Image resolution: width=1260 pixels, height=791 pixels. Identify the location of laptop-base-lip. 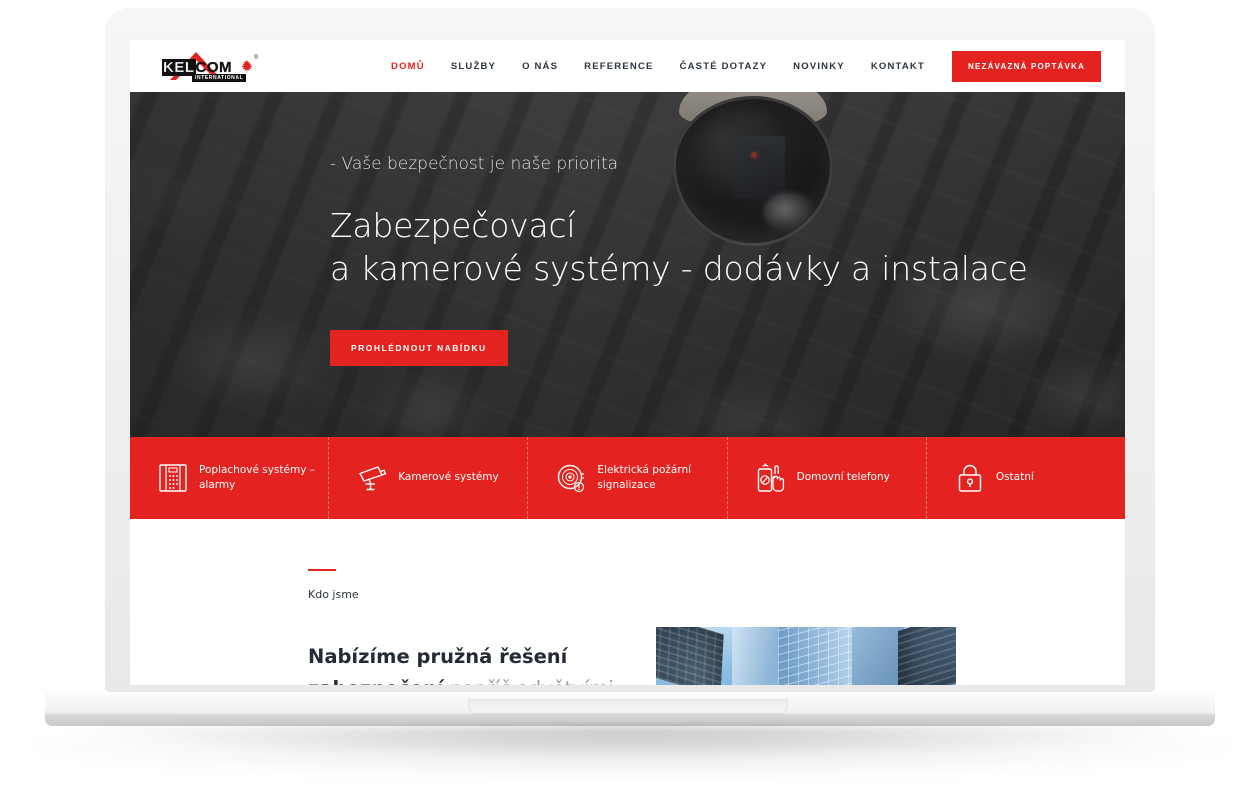
(630, 720).